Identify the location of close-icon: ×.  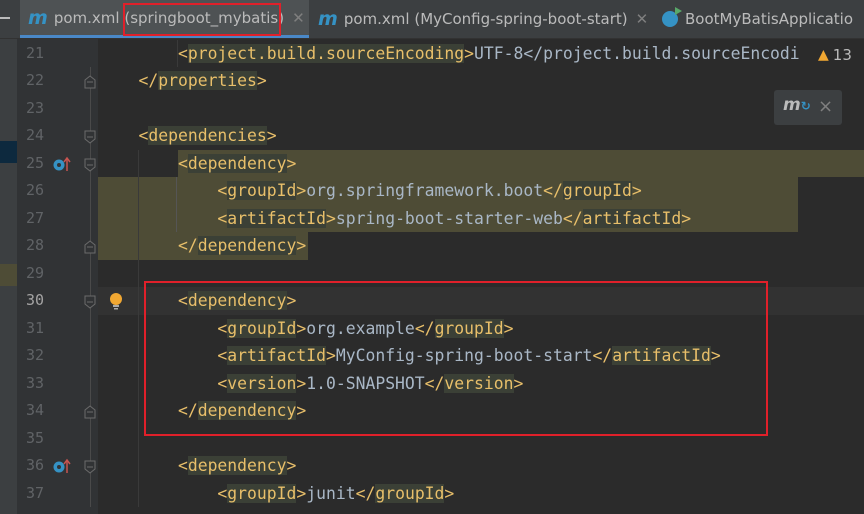
(825, 106).